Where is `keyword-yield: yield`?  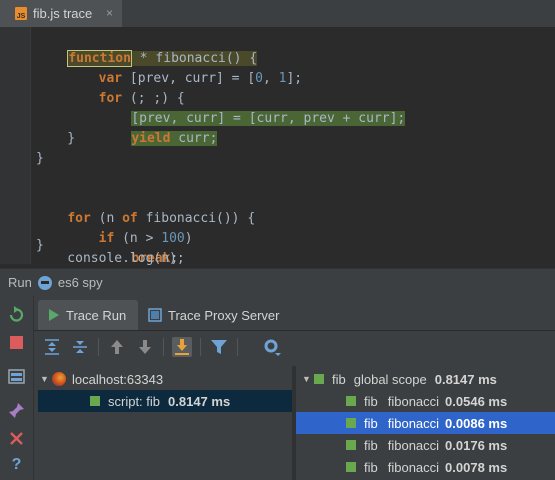 keyword-yield: yield is located at coordinates (151, 138).